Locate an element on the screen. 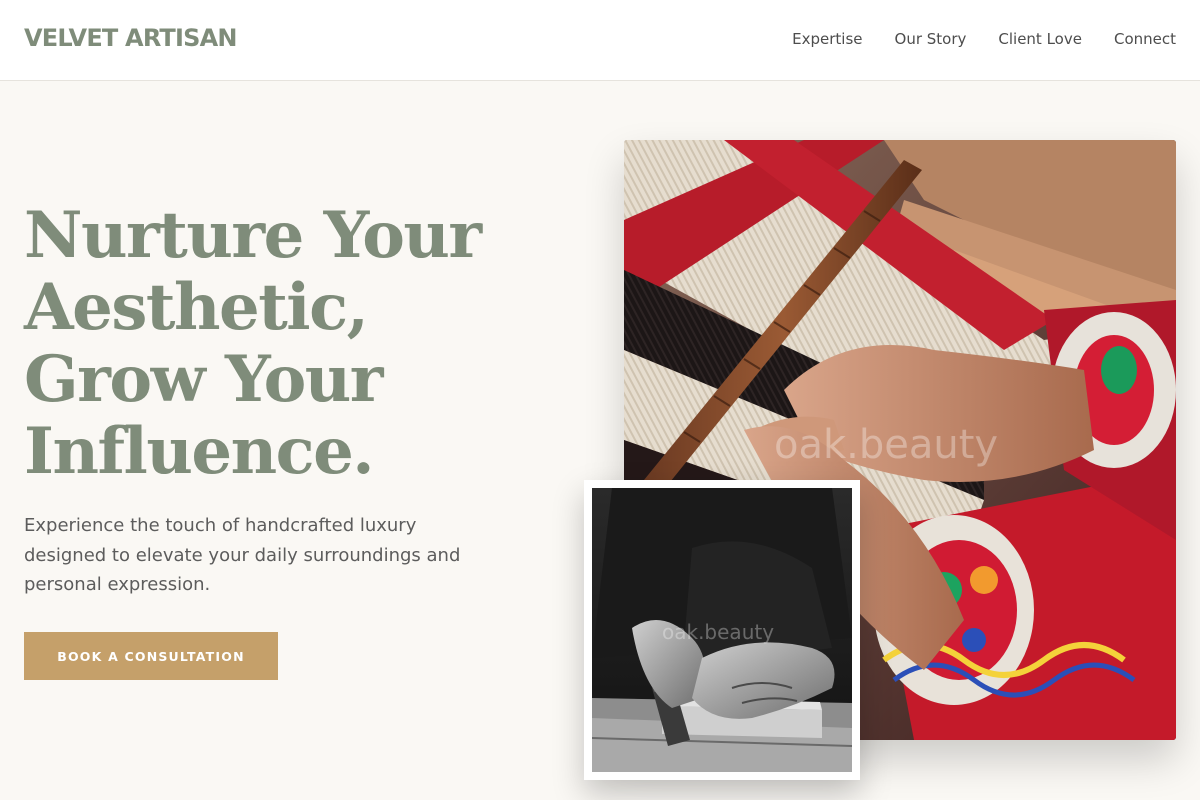 Image resolution: width=1200 pixels, height=800 pixels. woodwork-illustration is located at coordinates (722, 630).